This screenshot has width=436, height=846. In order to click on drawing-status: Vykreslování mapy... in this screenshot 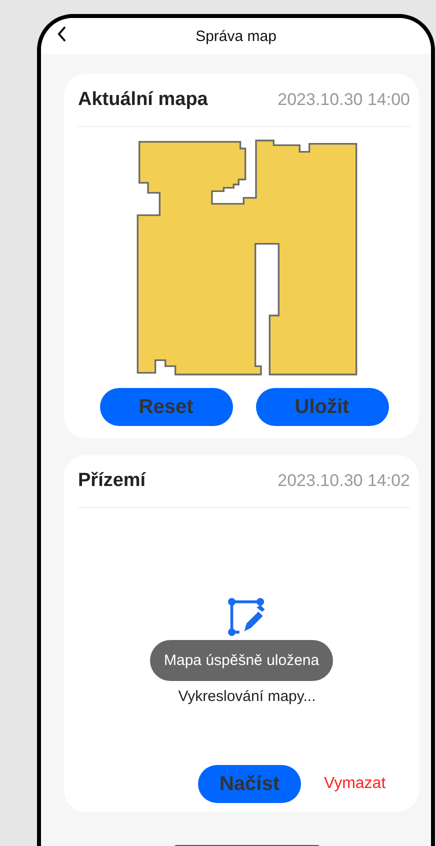, I will do `click(247, 696)`.